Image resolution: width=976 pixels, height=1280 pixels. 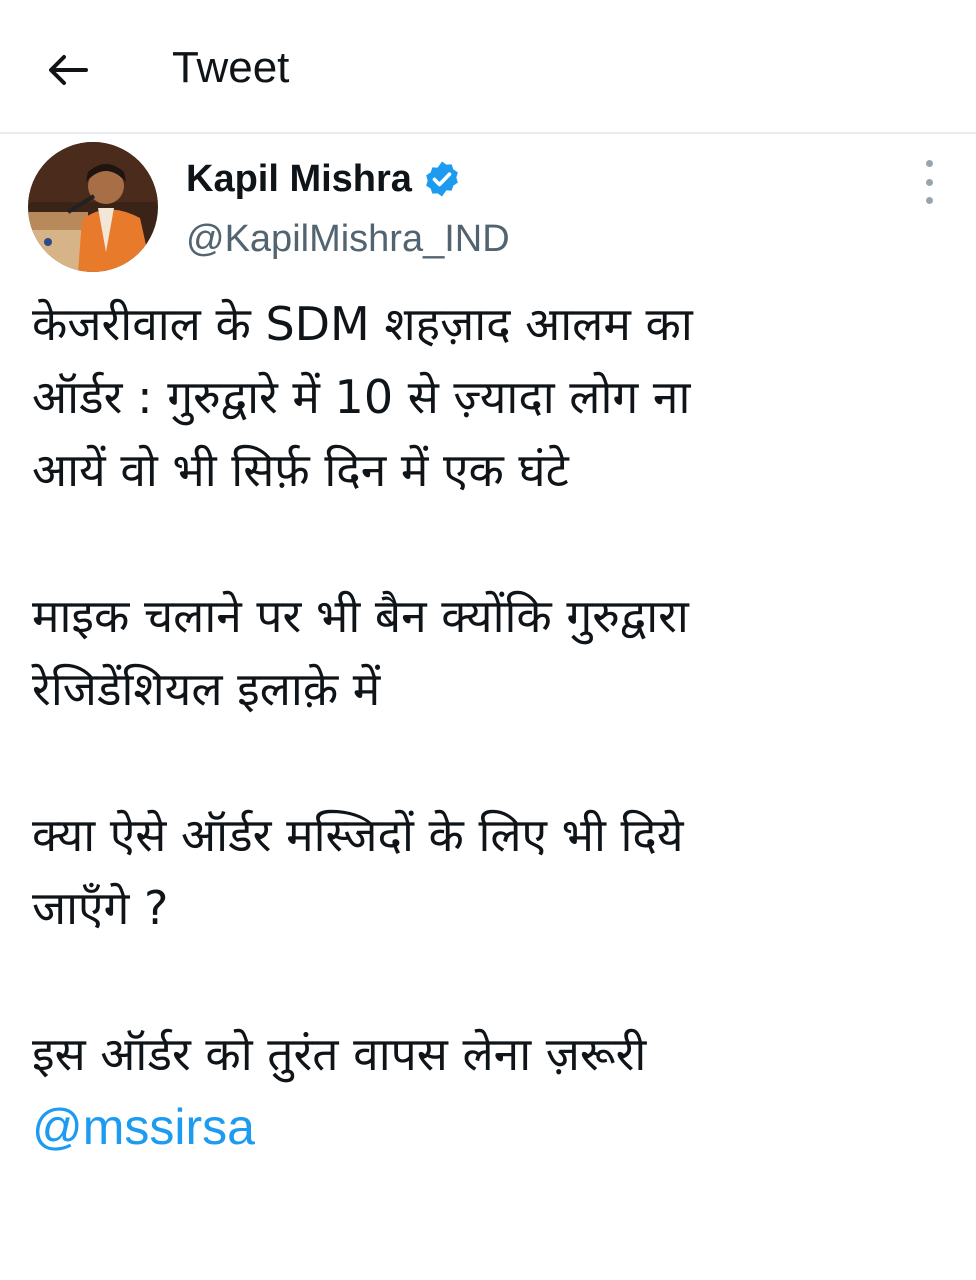 What do you see at coordinates (442, 179) in the screenshot?
I see `verified-badge-icon` at bounding box center [442, 179].